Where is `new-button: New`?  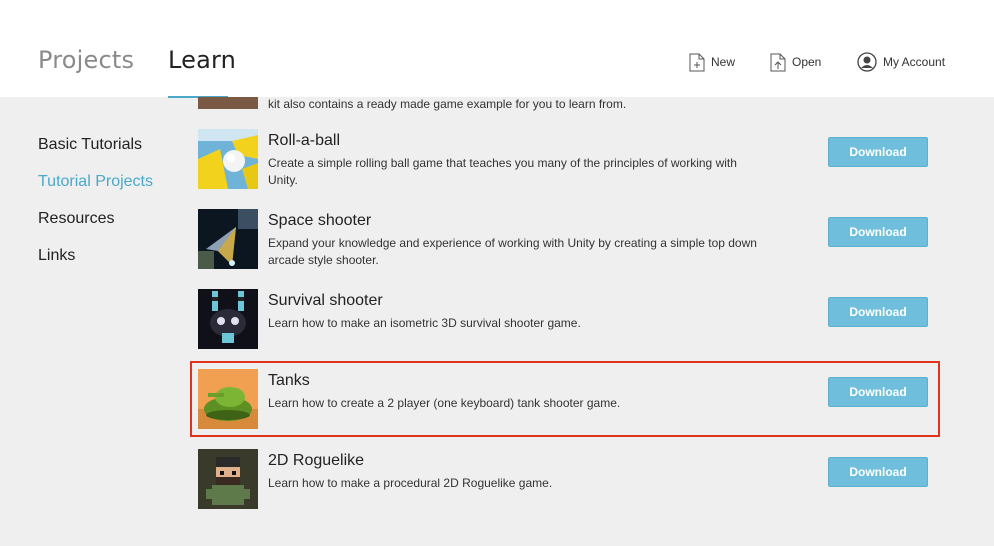 new-button: New is located at coordinates (712, 62).